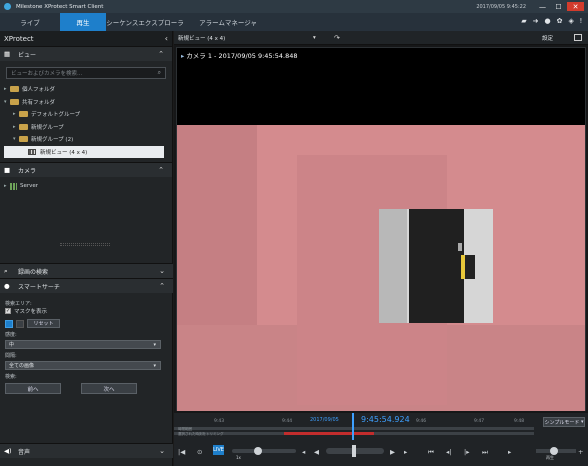 This screenshot has height=466, width=588. I want to click on view-search-input: ビューおよびカメラを検索... ⌕, so click(86, 73).